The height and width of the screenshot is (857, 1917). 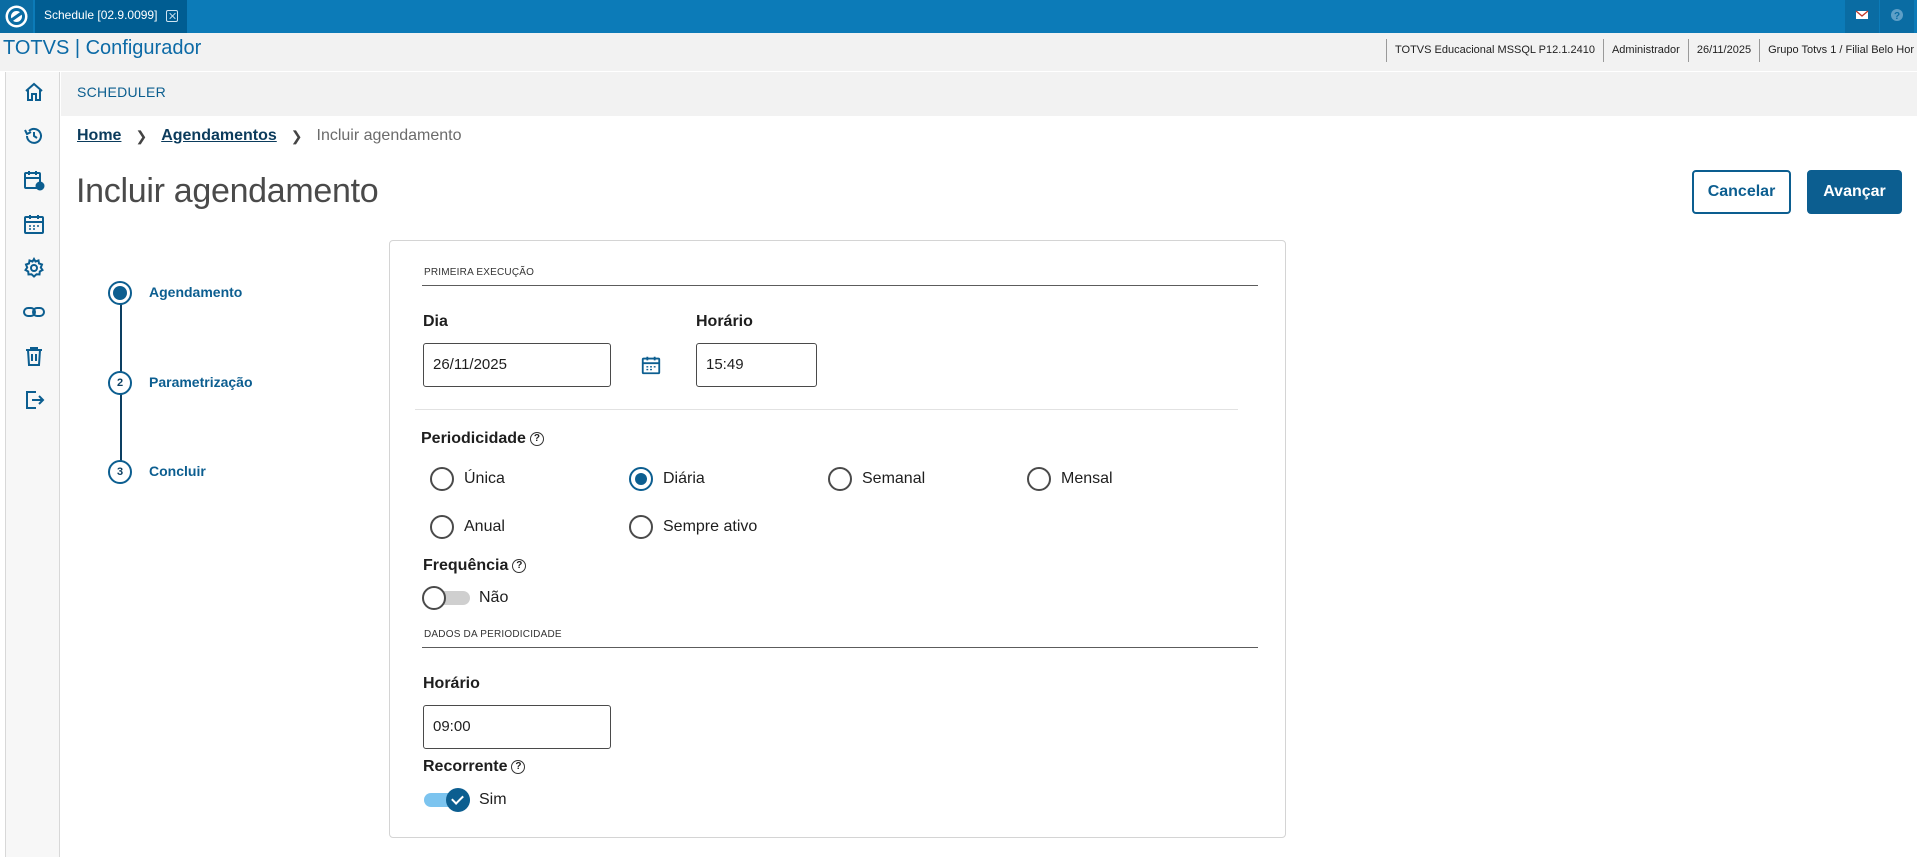 I want to click on day-label: Dia, so click(x=435, y=321).